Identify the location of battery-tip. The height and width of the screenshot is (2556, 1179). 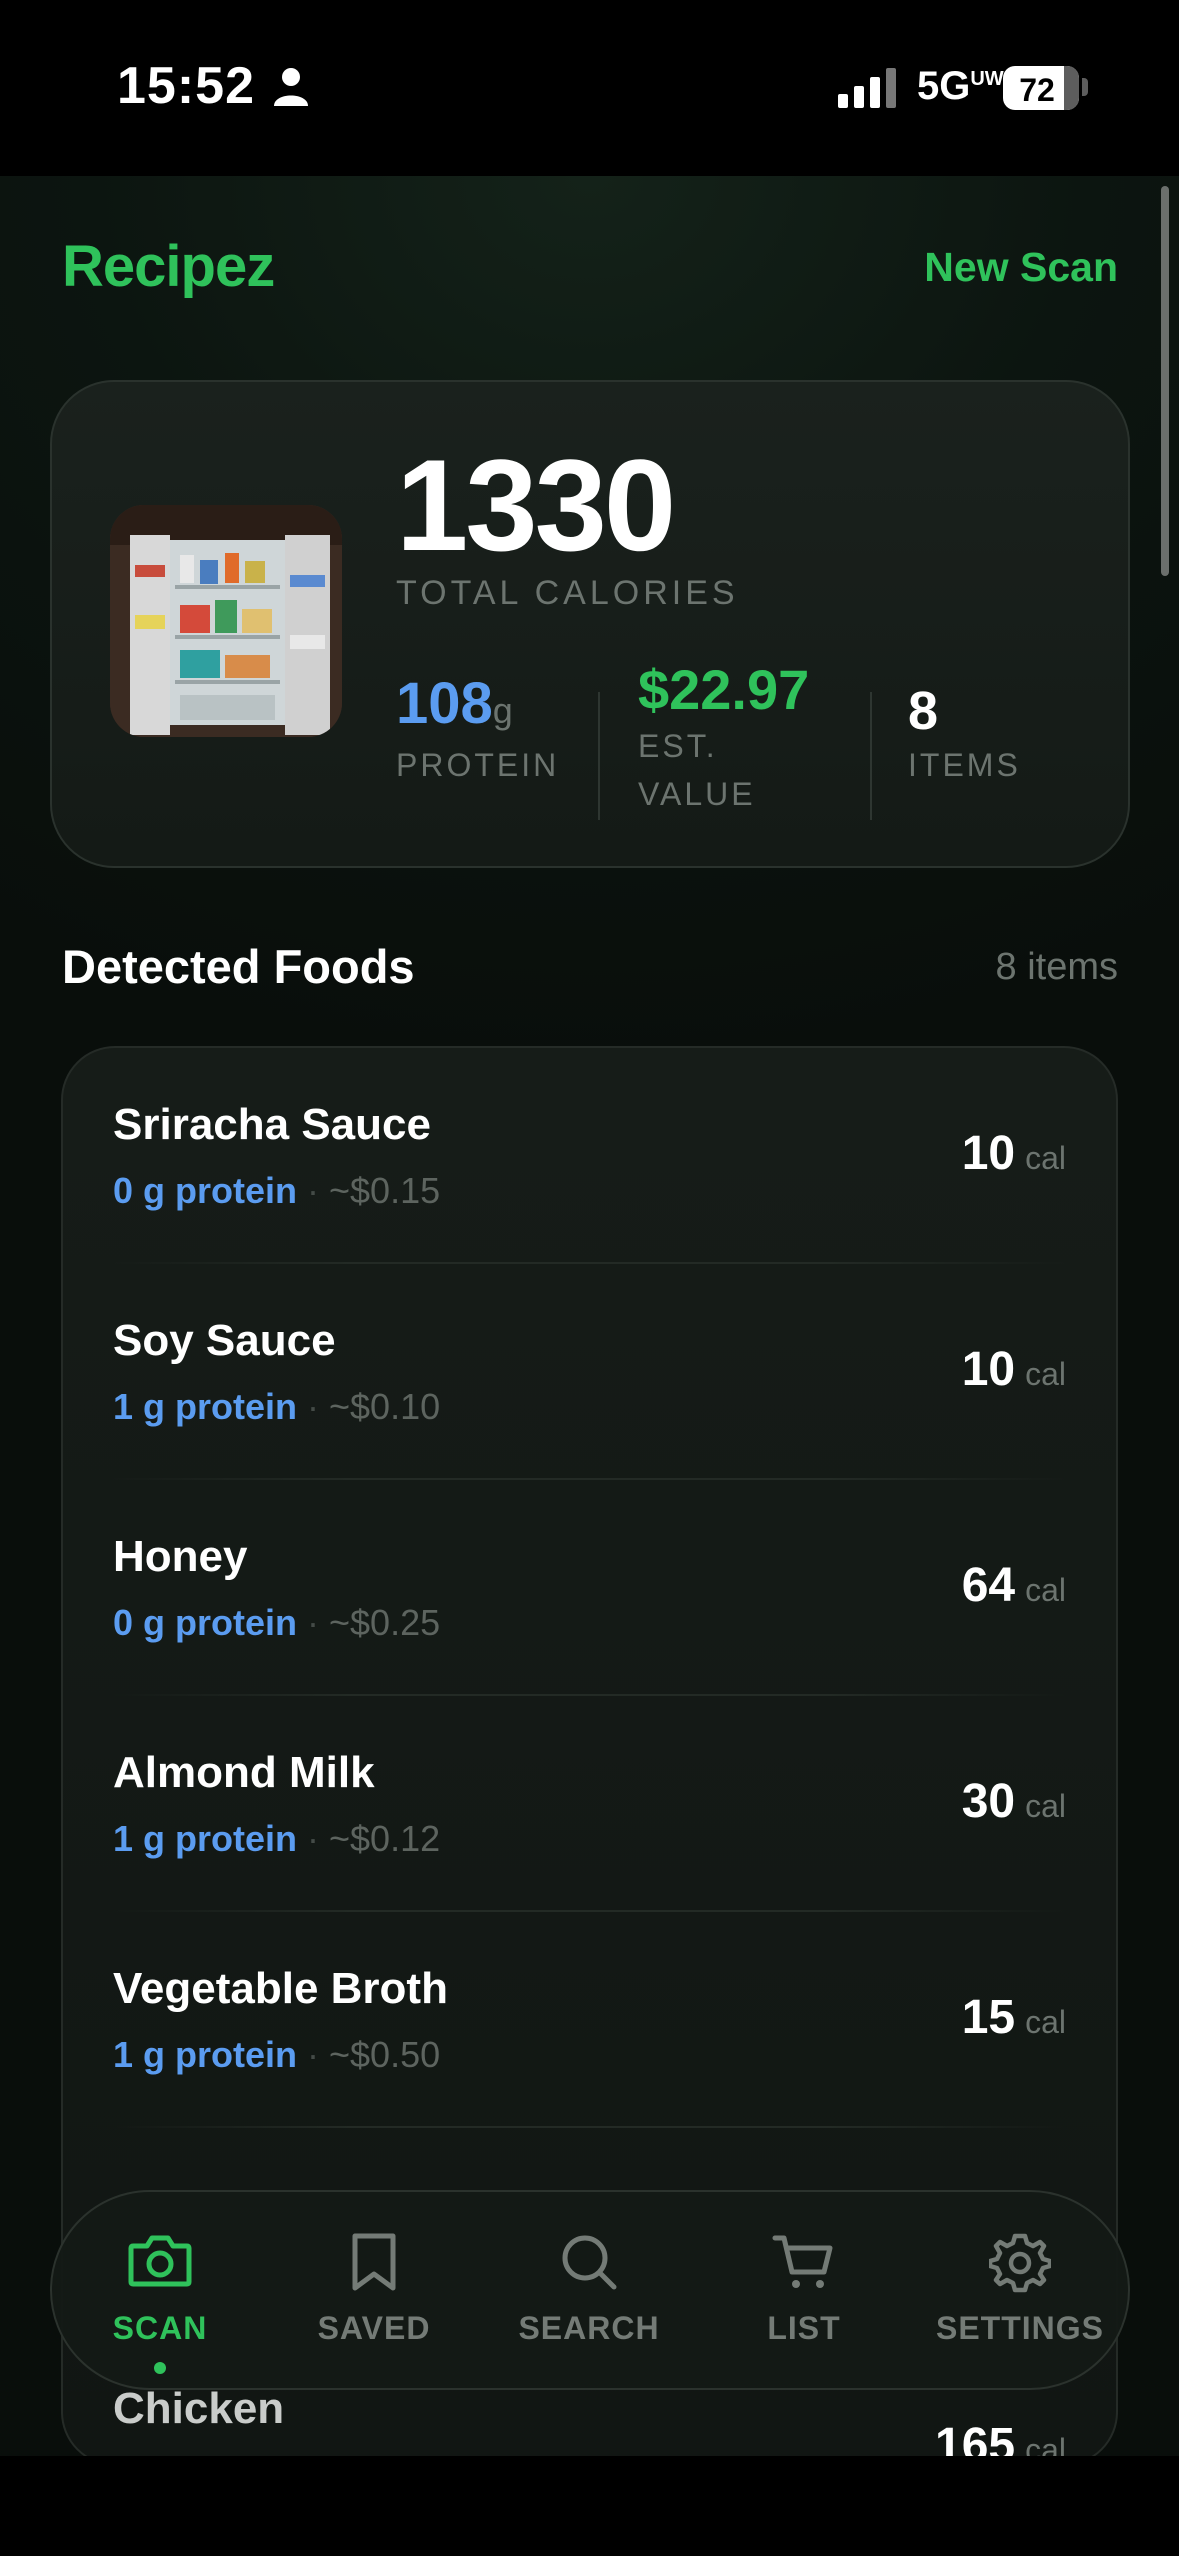
(1085, 87).